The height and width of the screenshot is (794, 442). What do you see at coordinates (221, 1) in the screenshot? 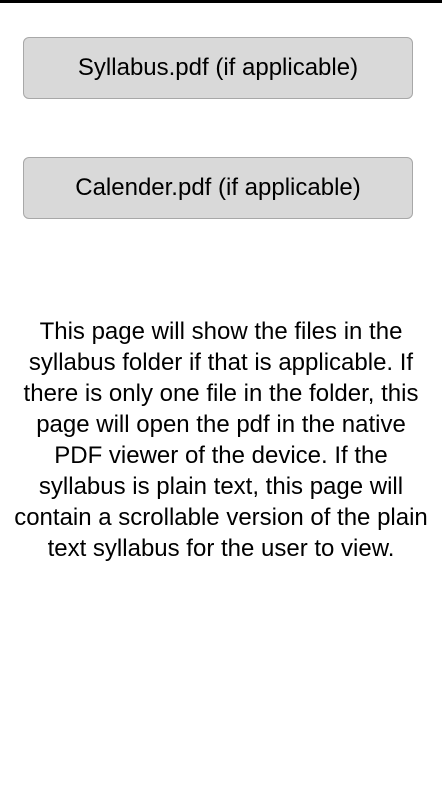
I see `status-bar-edge` at bounding box center [221, 1].